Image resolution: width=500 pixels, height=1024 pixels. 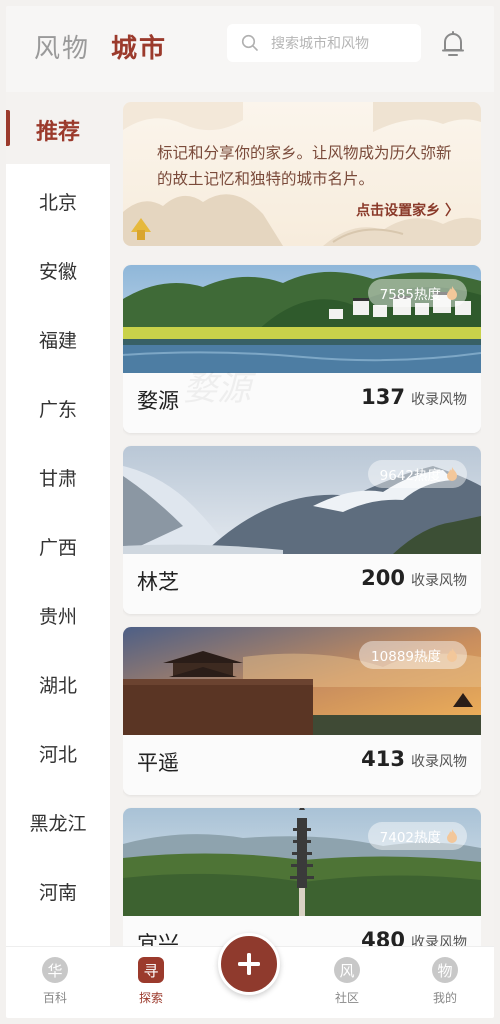 What do you see at coordinates (58, 753) in the screenshot?
I see `sidebar-item-hebei: 河北` at bounding box center [58, 753].